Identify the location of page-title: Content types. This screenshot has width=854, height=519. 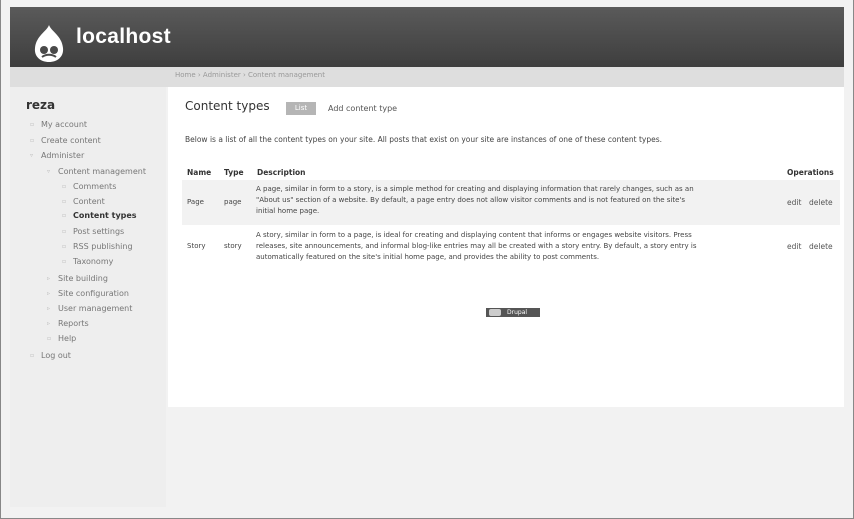
(227, 106).